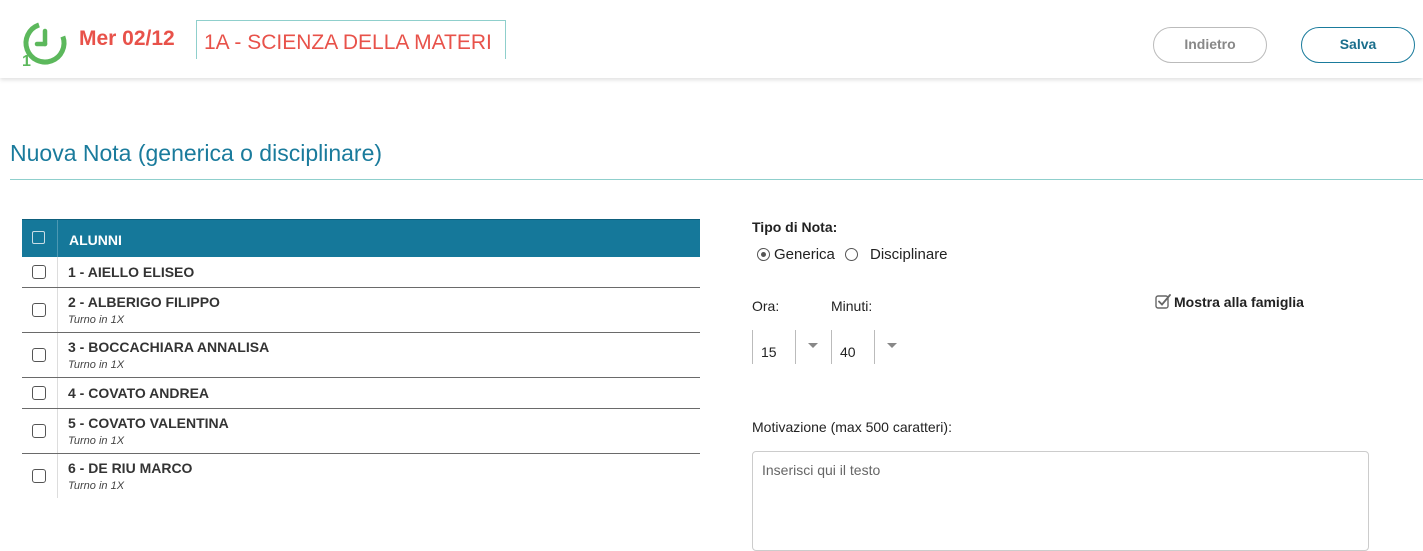 The height and width of the screenshot is (551, 1423). What do you see at coordinates (795, 227) in the screenshot?
I see `tipo-nota-label: Tipo di Nota:` at bounding box center [795, 227].